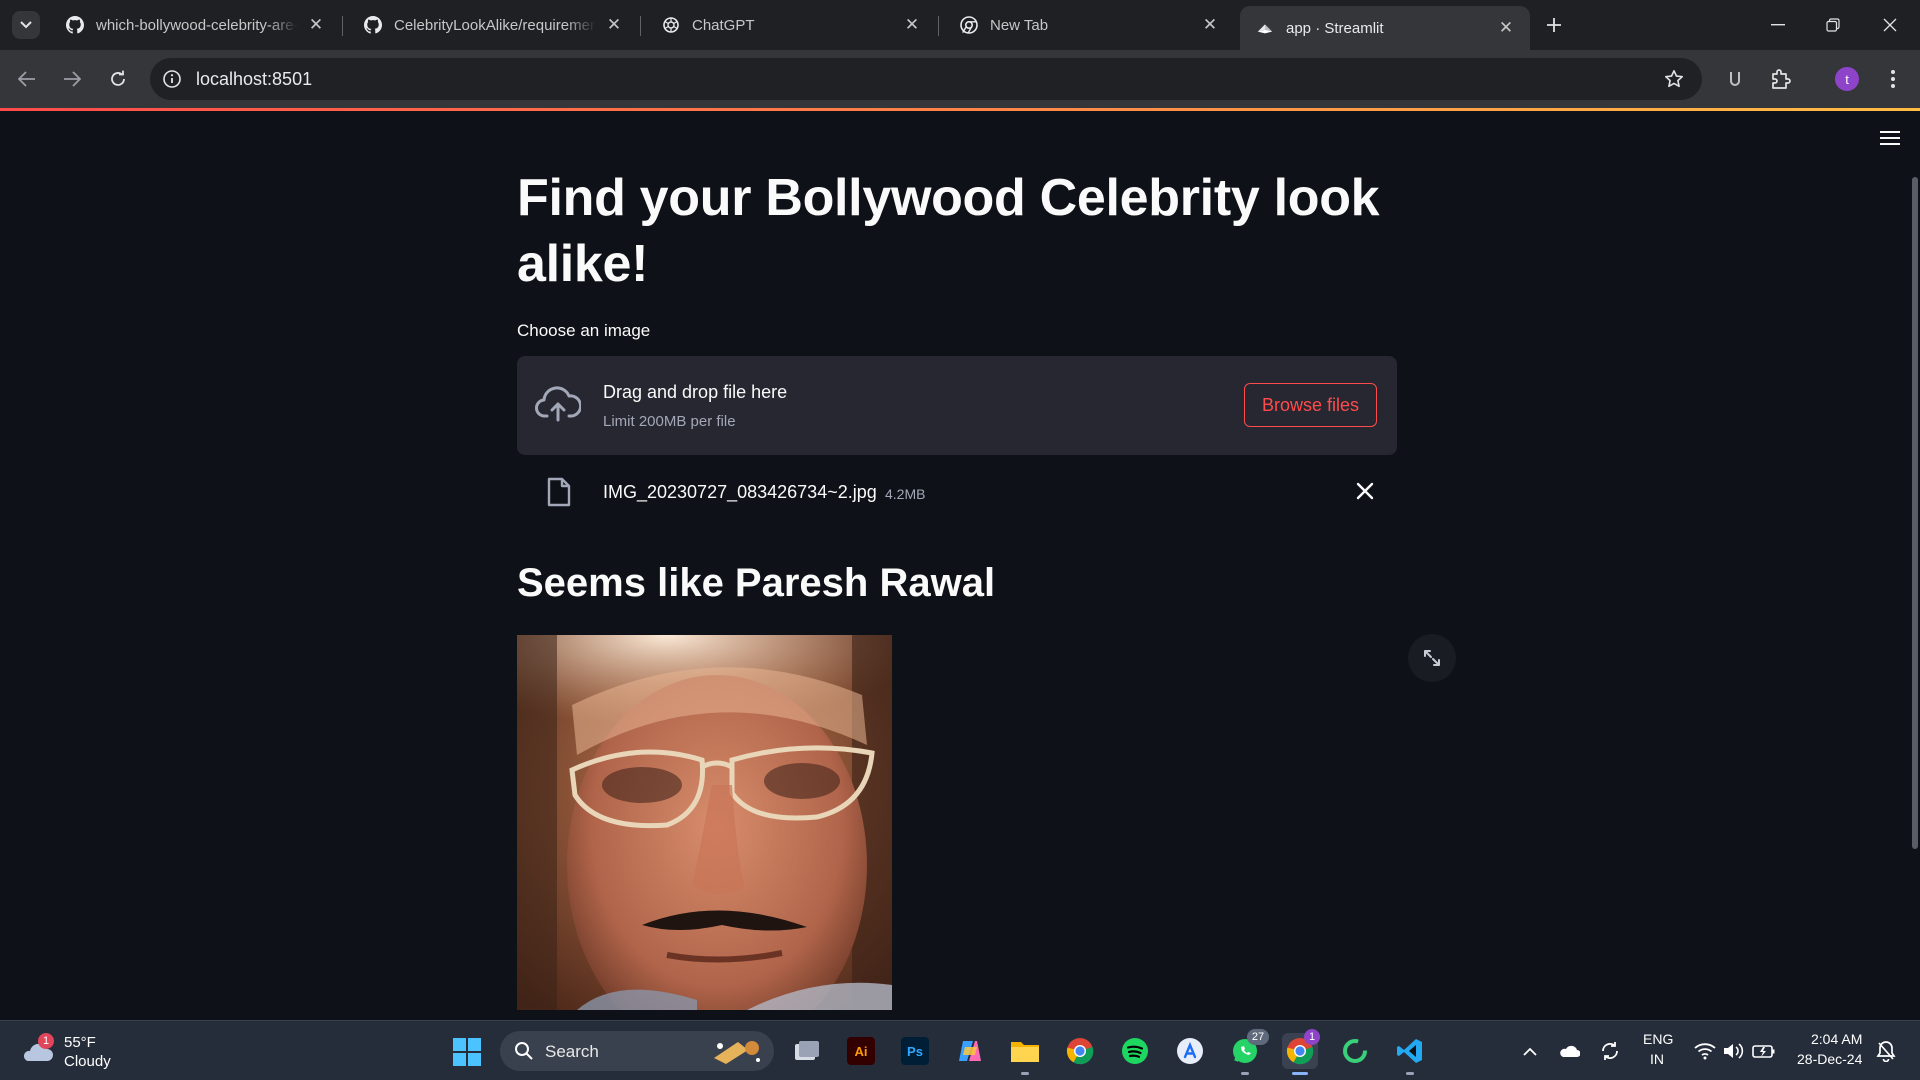 This screenshot has width=1920, height=1080. I want to click on sync-icon, so click(1610, 1051).